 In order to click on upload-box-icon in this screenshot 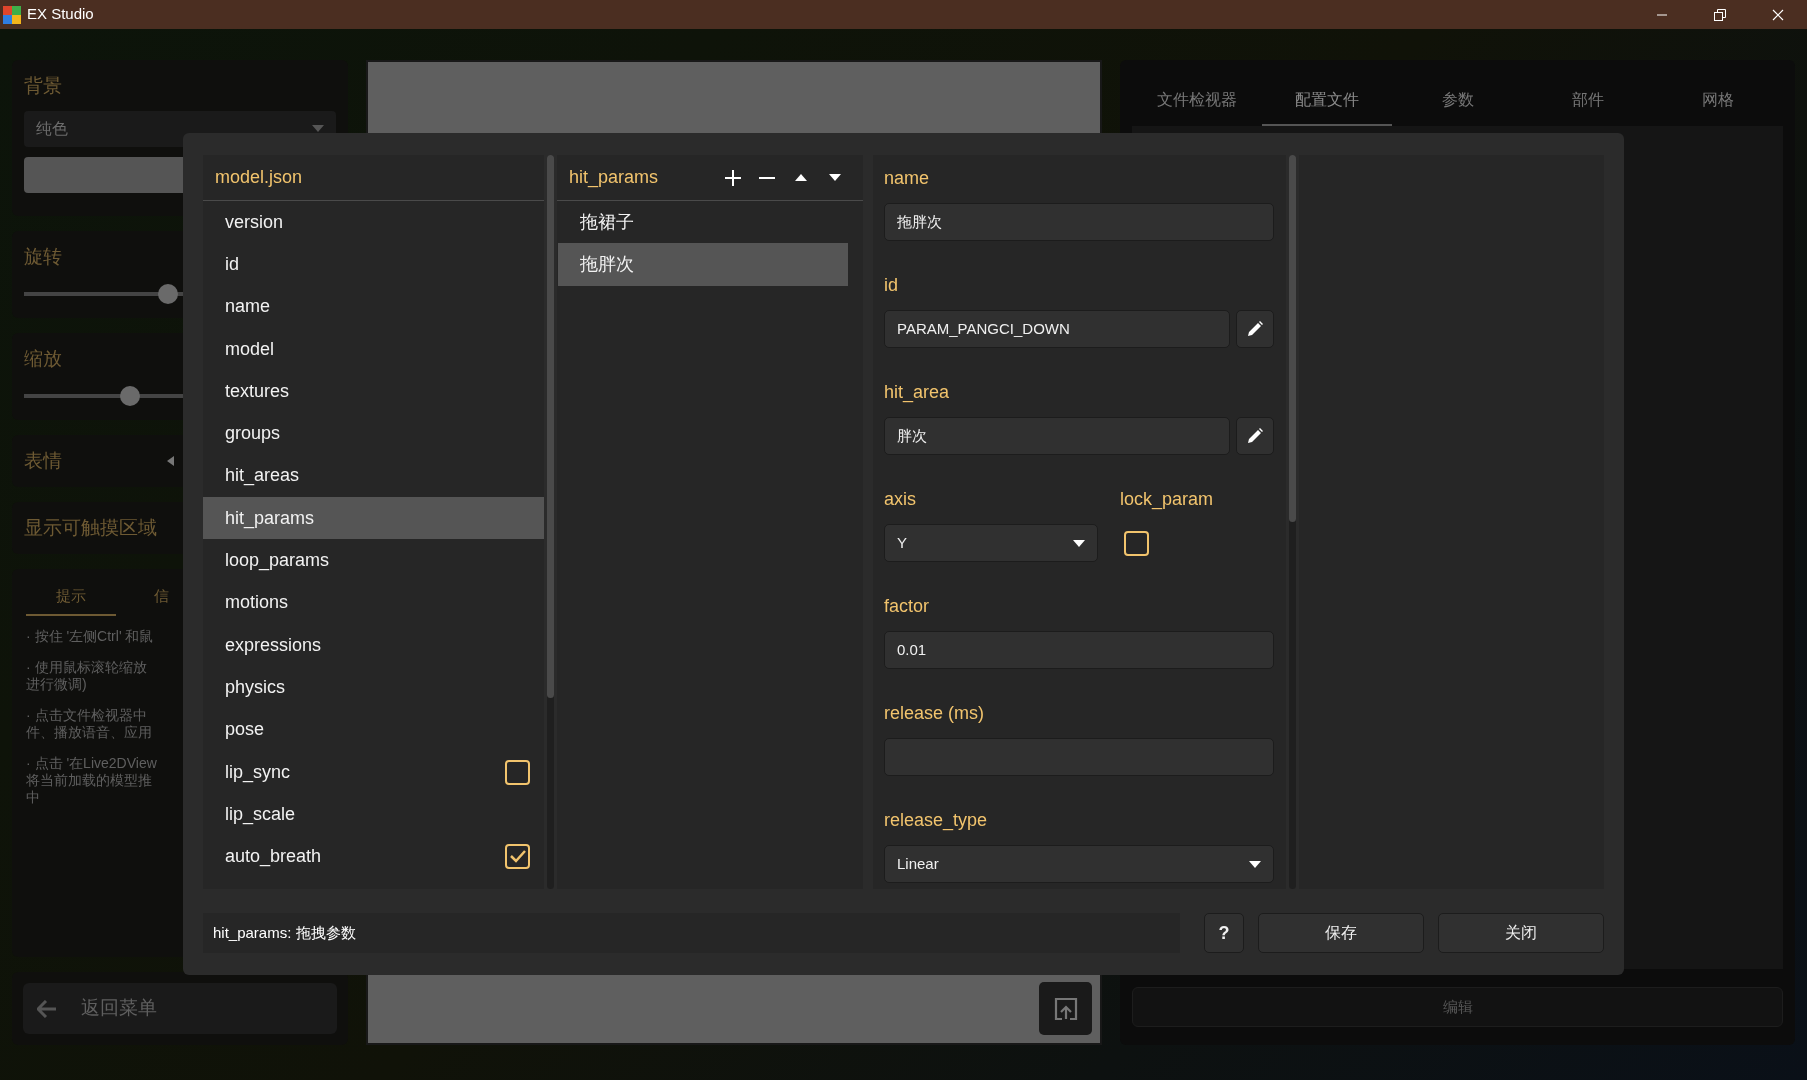, I will do `click(1065, 1008)`.